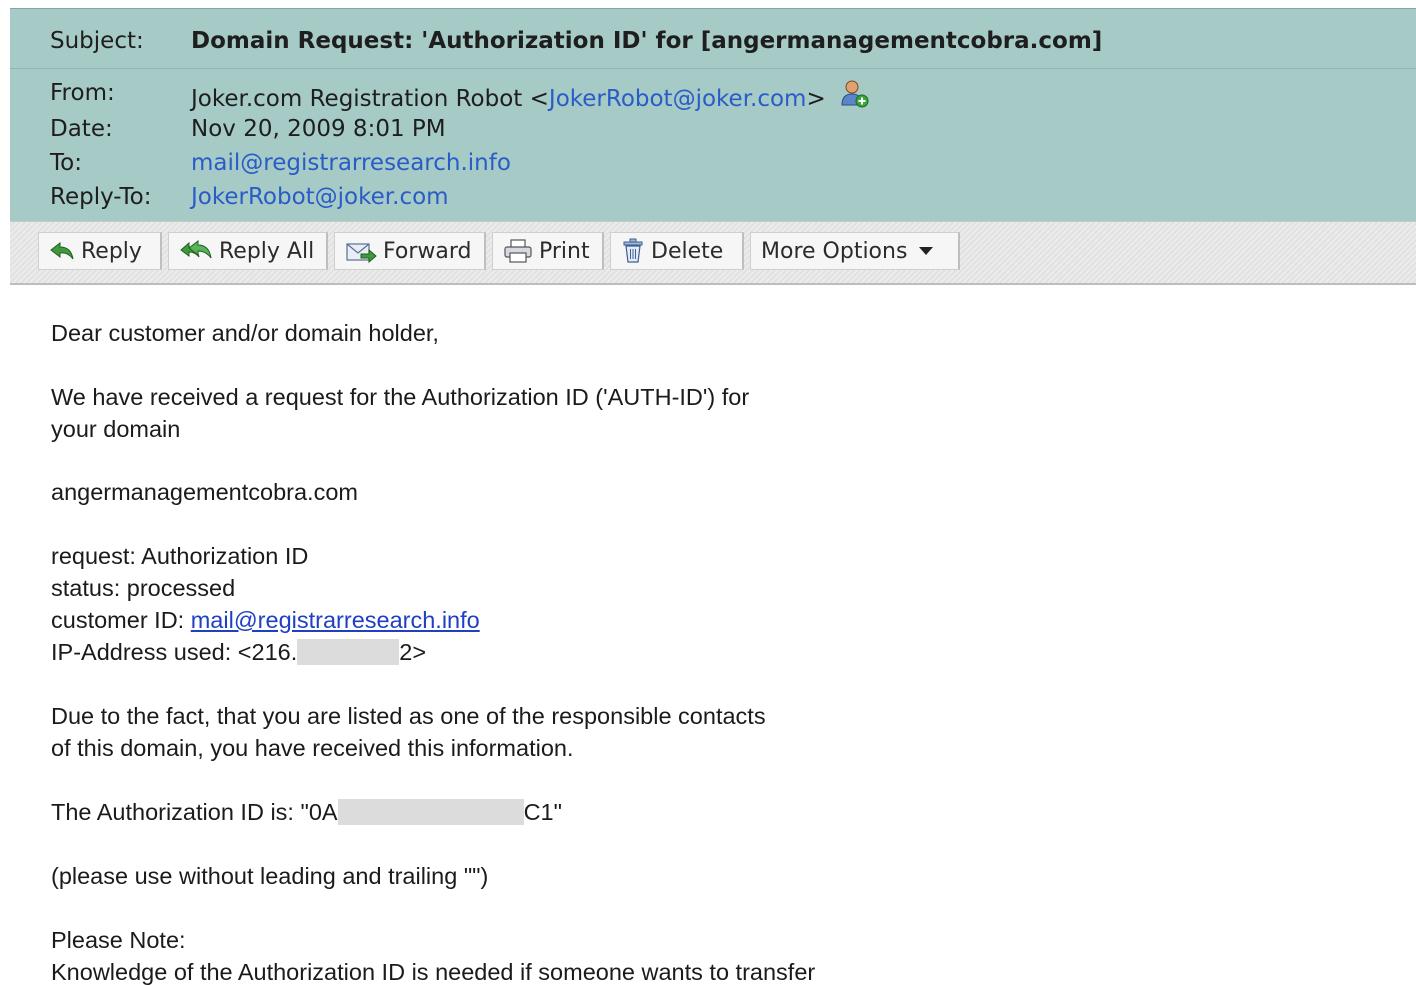 Image resolution: width=1416 pixels, height=985 pixels. Describe the element at coordinates (62, 250) in the screenshot. I see `reply-arrow-icon` at that location.